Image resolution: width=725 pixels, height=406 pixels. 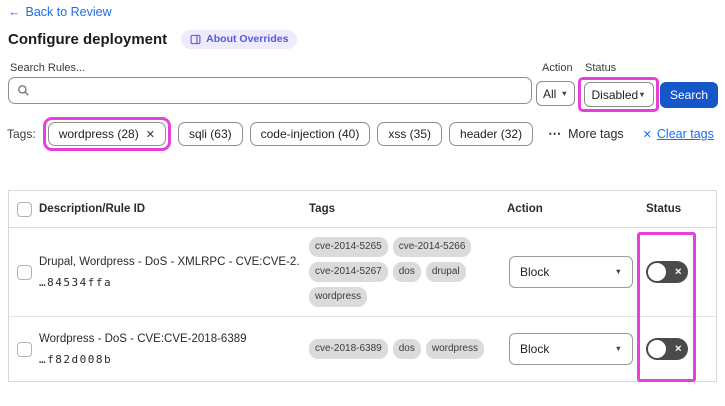 I want to click on search-icon, so click(x=23, y=90).